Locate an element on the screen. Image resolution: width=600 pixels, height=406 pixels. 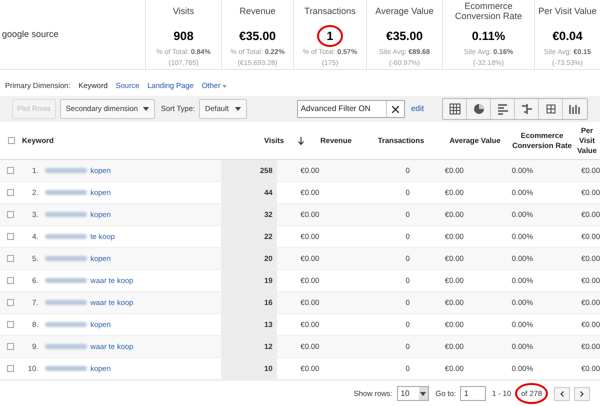
view-button is located at coordinates (455, 109).